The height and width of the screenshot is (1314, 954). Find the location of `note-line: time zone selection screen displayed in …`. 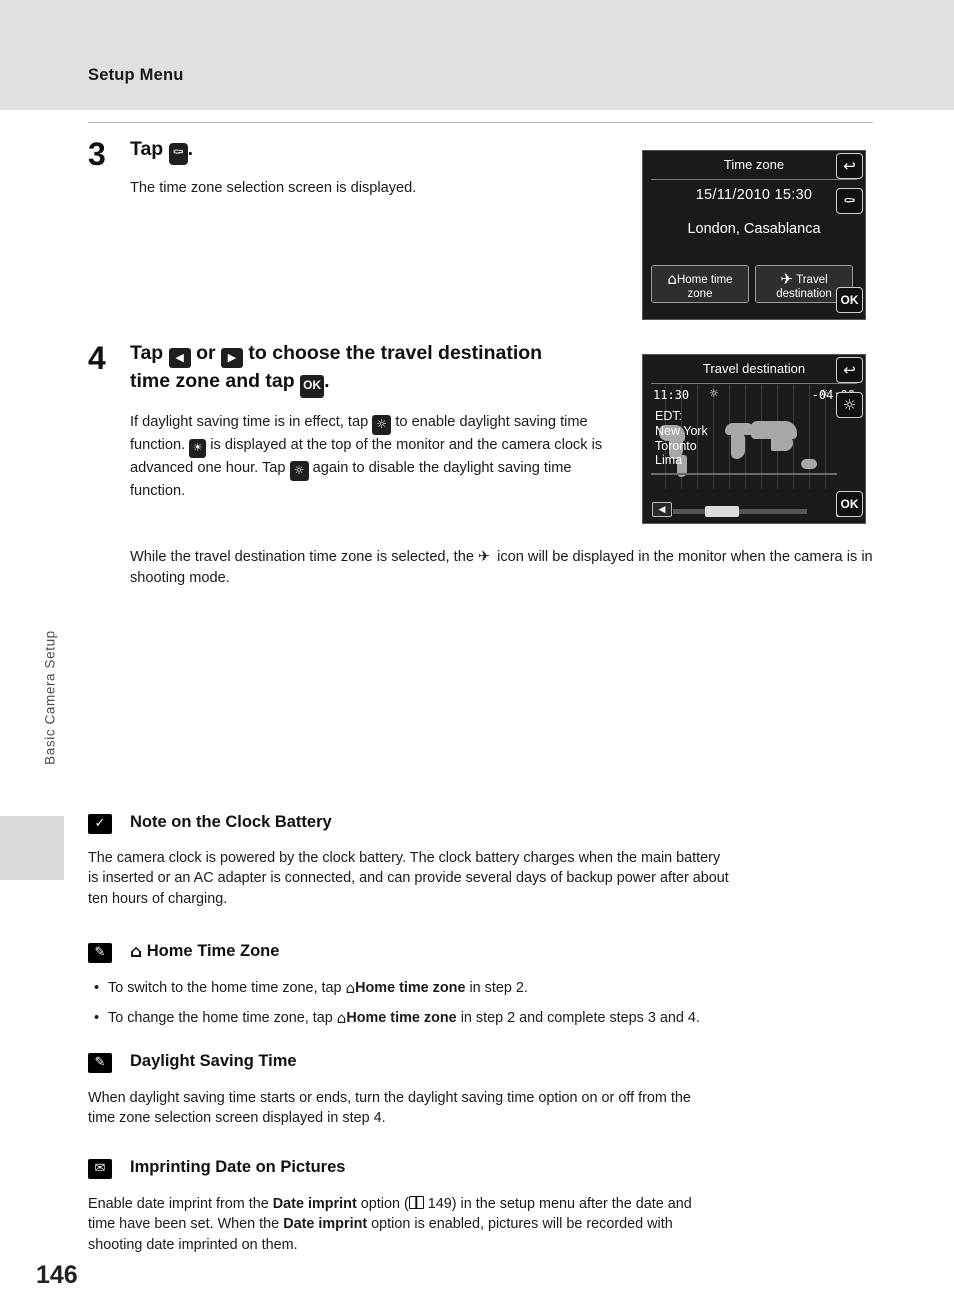

note-line: time zone selection screen displayed in … is located at coordinates (237, 1118).